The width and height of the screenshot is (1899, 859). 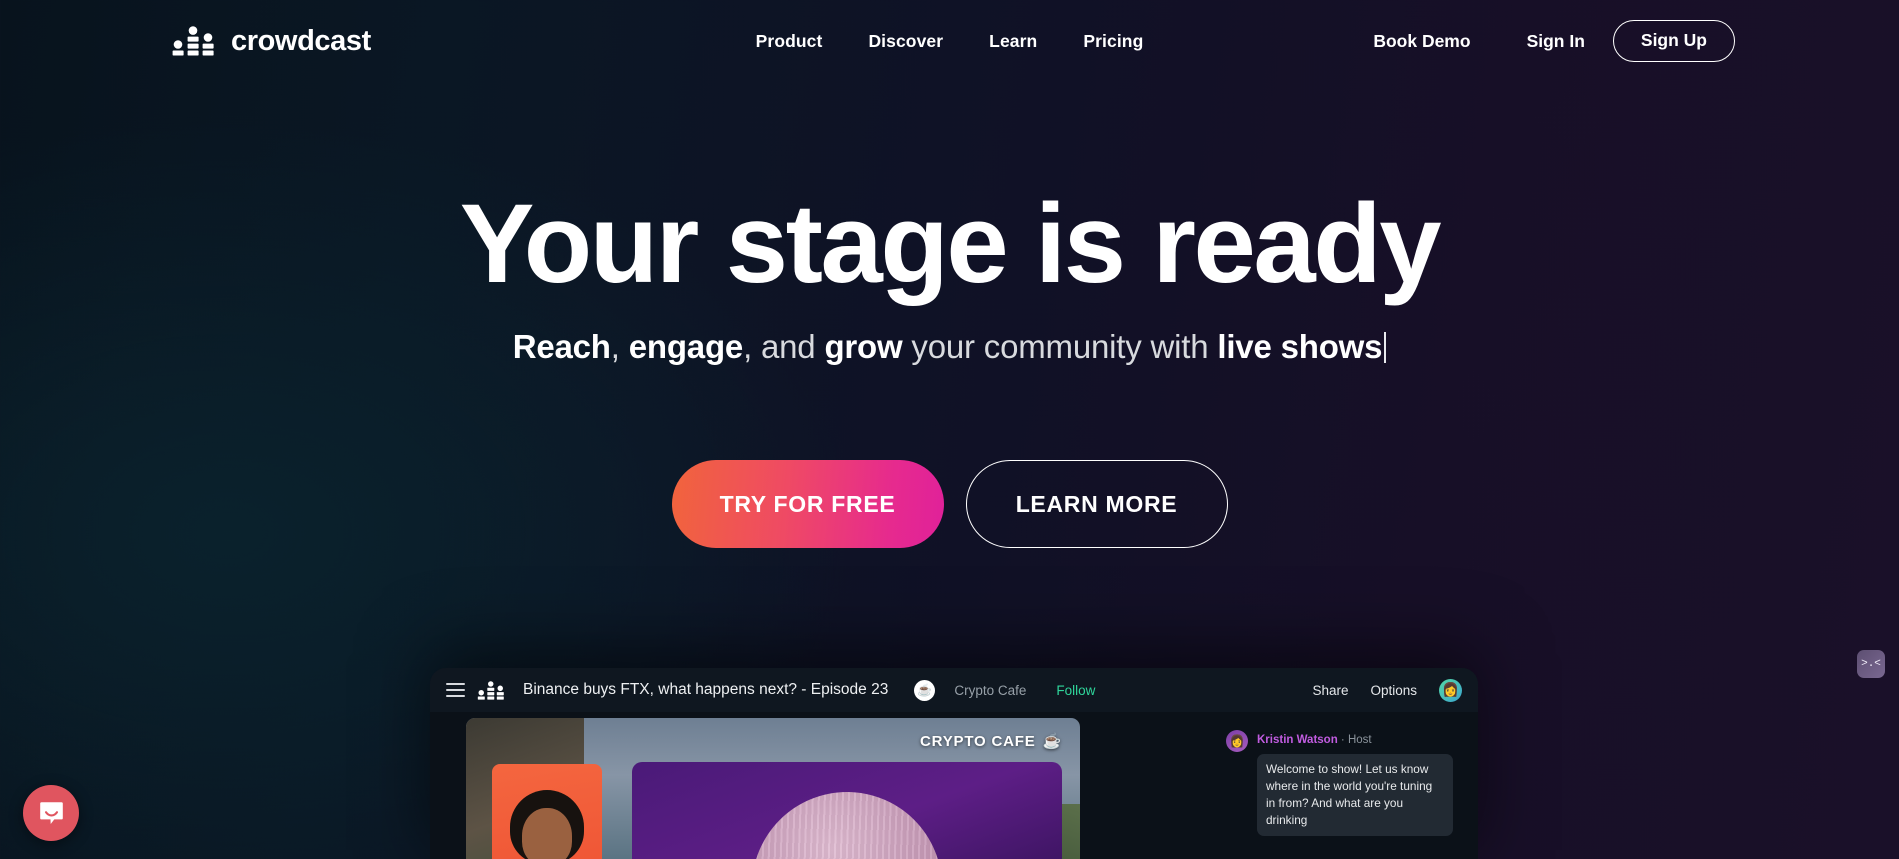 What do you see at coordinates (1871, 664) in the screenshot?
I see `reaction-emoji-chip: >.<` at bounding box center [1871, 664].